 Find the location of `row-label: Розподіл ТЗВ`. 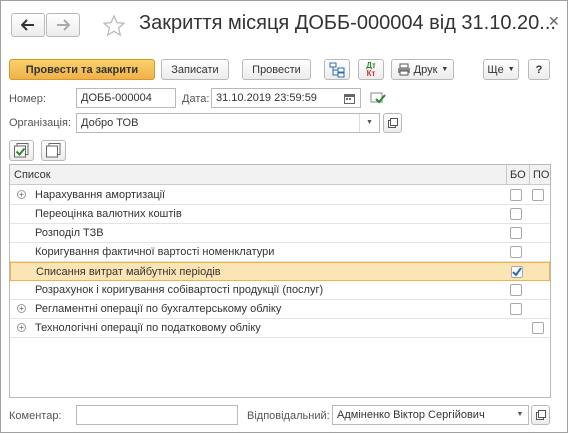

row-label: Розподіл ТЗВ is located at coordinates (69, 233).